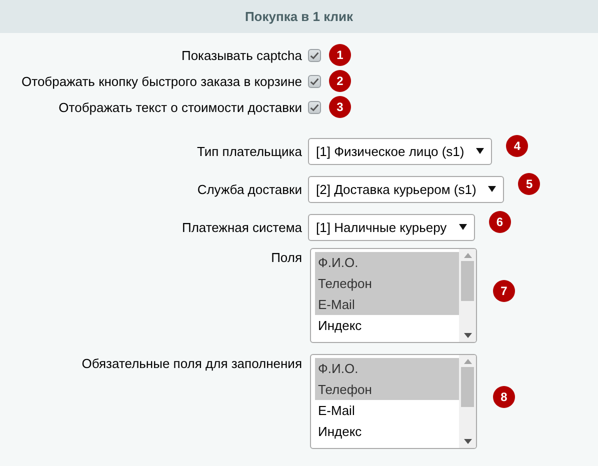 The width and height of the screenshot is (598, 466). Describe the element at coordinates (191, 363) in the screenshot. I see `field-label: Обязательные поля для заполнения` at that location.